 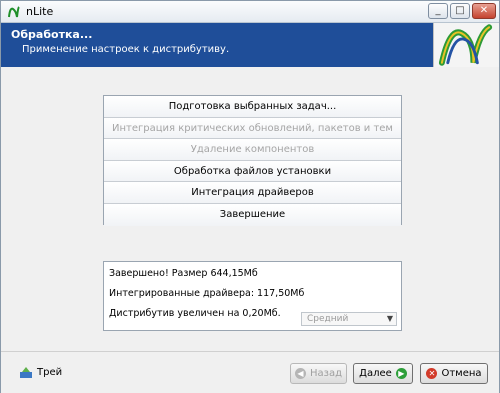 What do you see at coordinates (183, 273) in the screenshot?
I see `log-line: Завершено! Размер 644,15Мб` at bounding box center [183, 273].